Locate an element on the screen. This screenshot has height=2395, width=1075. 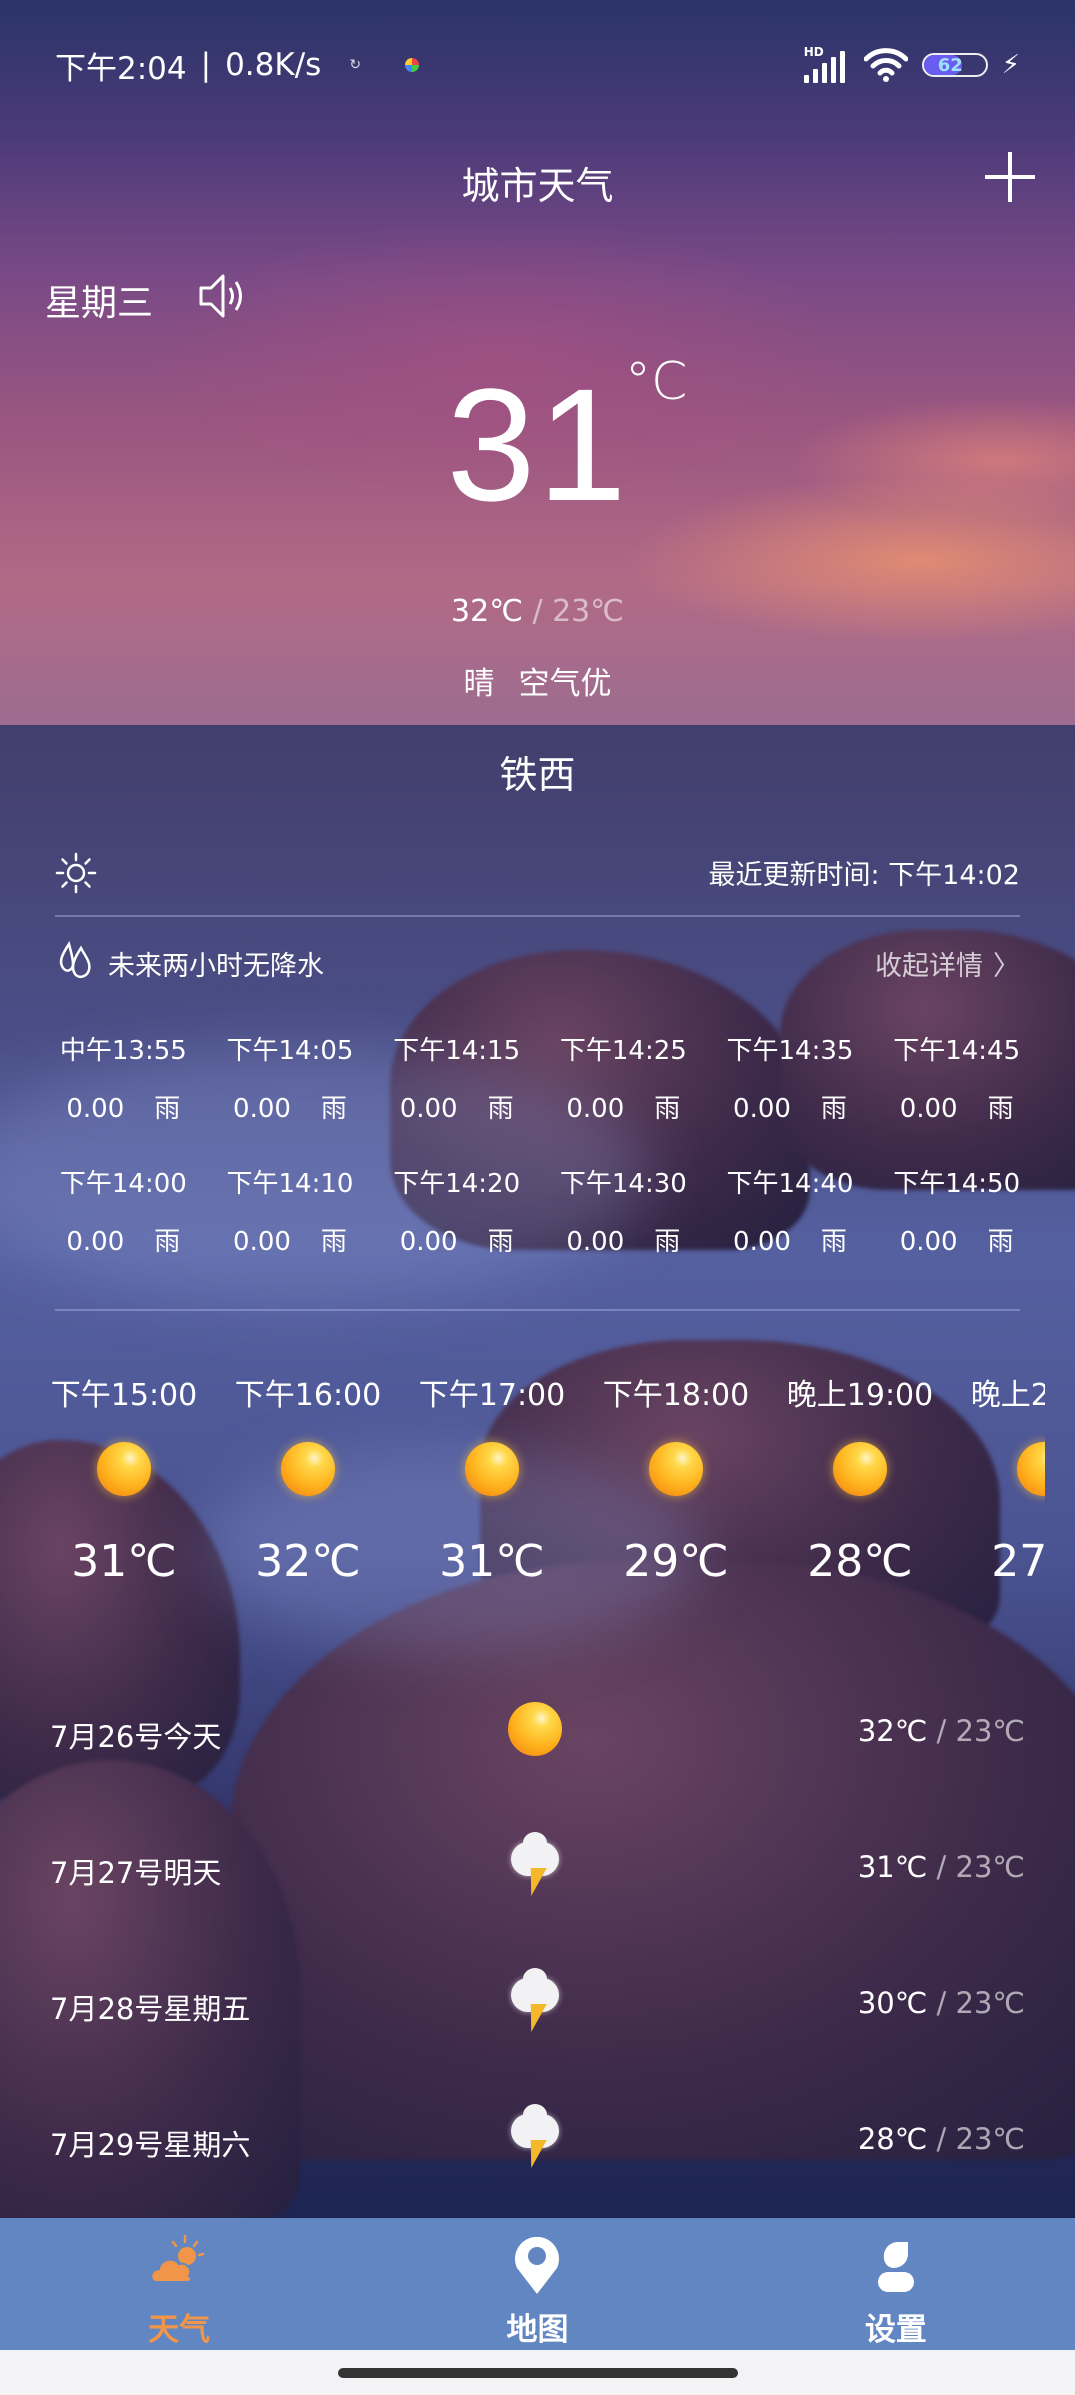
gesture-bar-area is located at coordinates (537, 2372).